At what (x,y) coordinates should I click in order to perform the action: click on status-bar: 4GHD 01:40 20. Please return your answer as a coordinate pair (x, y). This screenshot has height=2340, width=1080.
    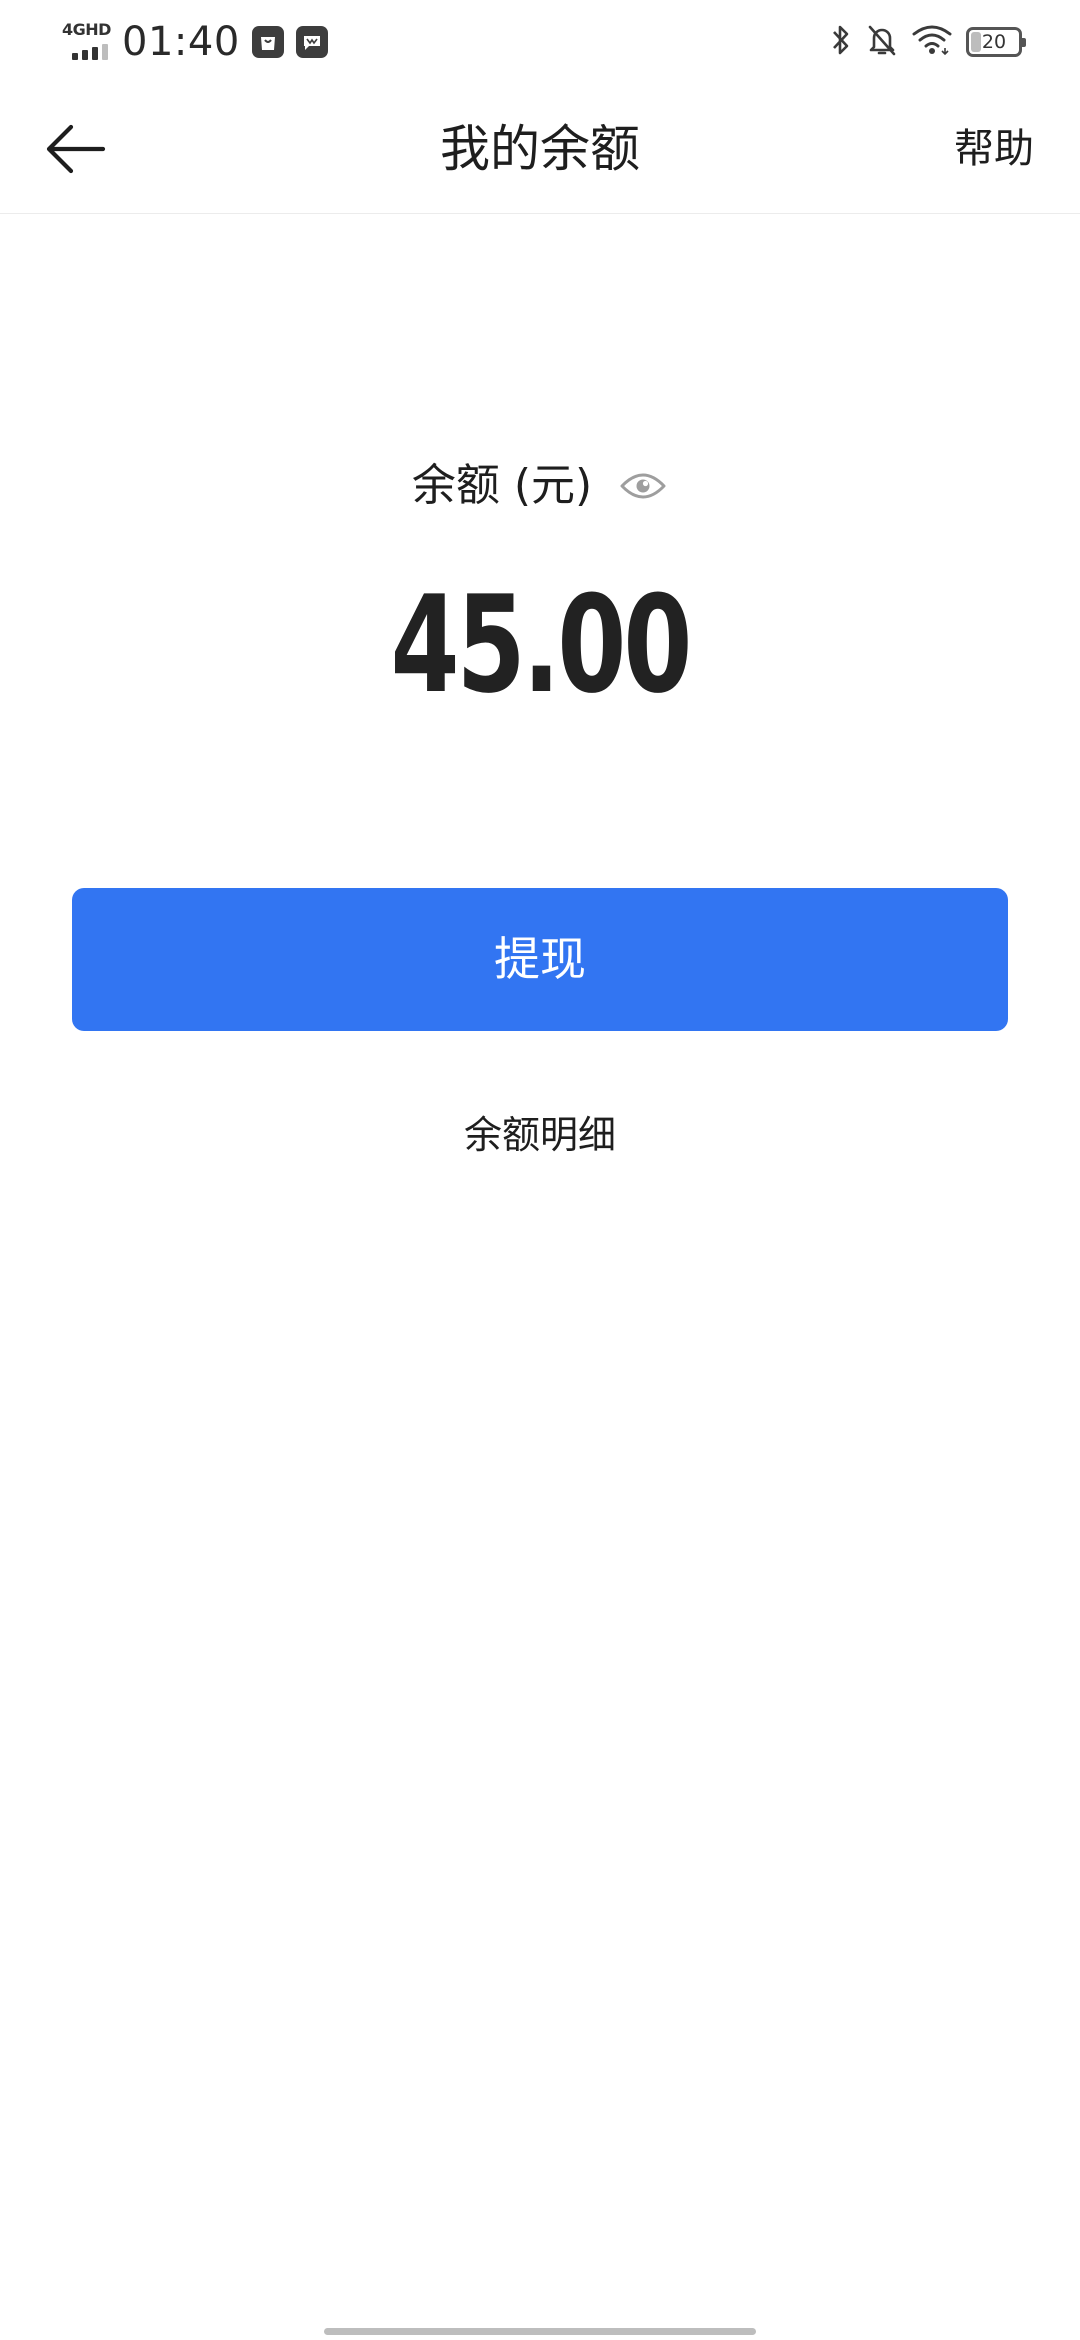
    Looking at the image, I should click on (540, 42).